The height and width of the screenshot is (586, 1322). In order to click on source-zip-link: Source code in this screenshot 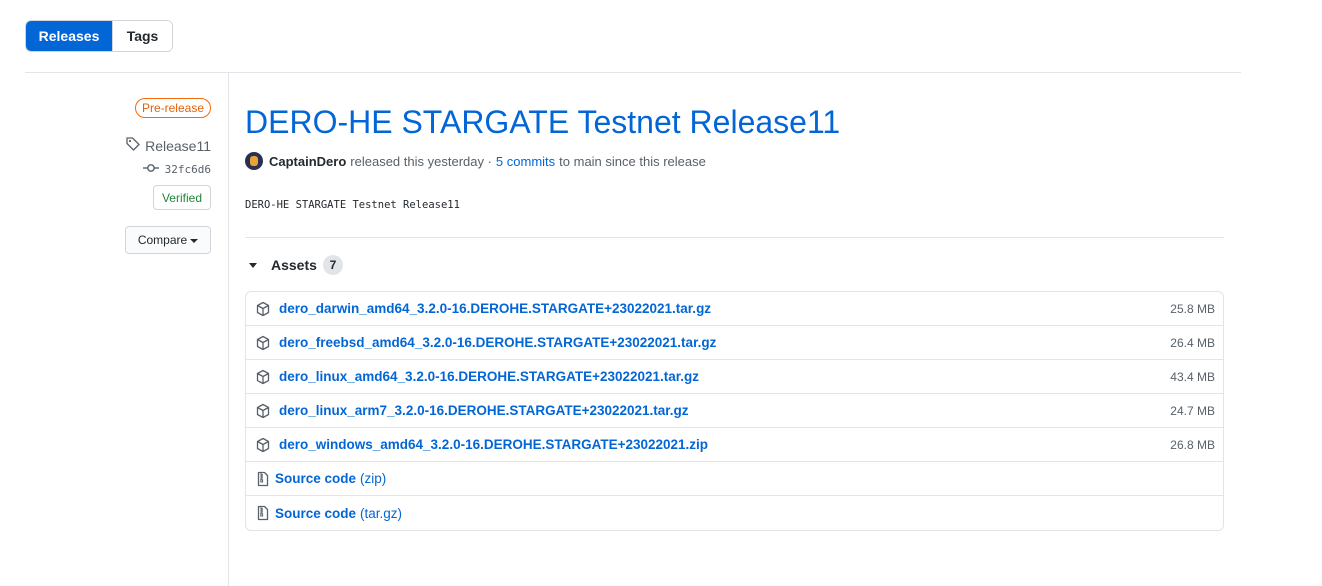, I will do `click(315, 478)`.